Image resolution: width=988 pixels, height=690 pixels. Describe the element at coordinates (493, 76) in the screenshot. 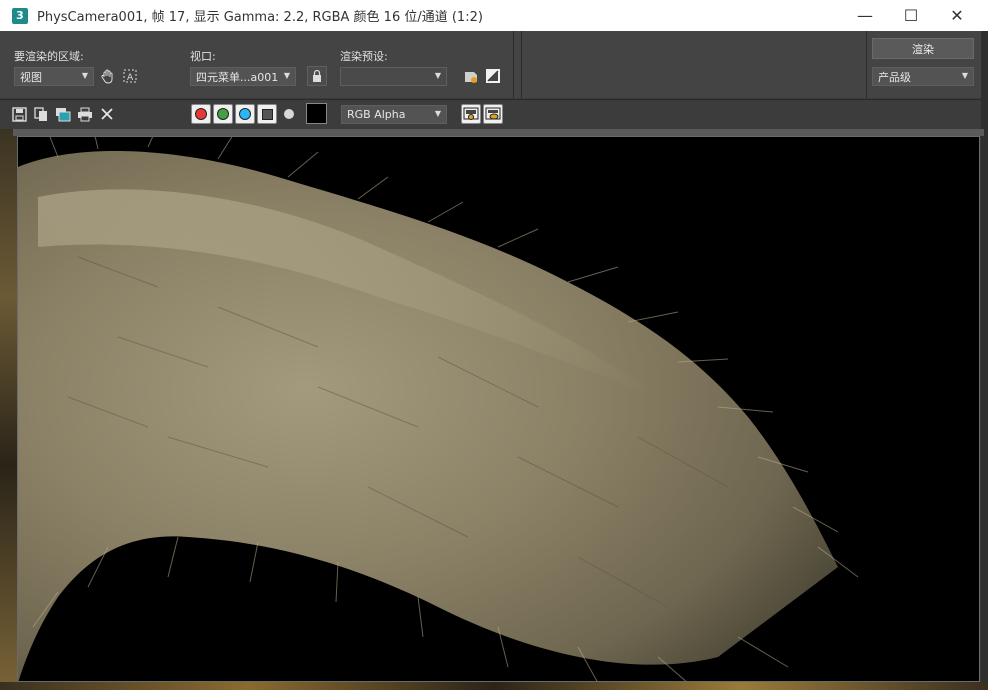

I see `gamma-icon` at that location.